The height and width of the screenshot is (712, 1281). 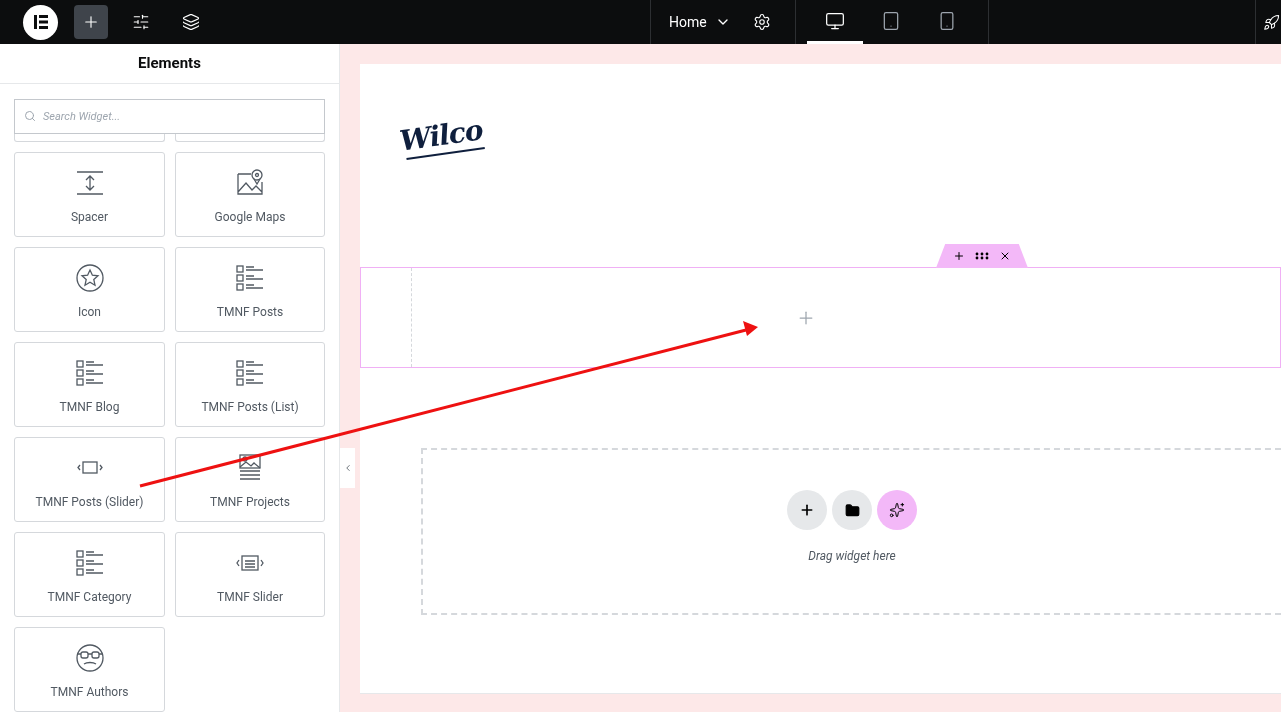 I want to click on collapse-handle, so click(x=347, y=468).